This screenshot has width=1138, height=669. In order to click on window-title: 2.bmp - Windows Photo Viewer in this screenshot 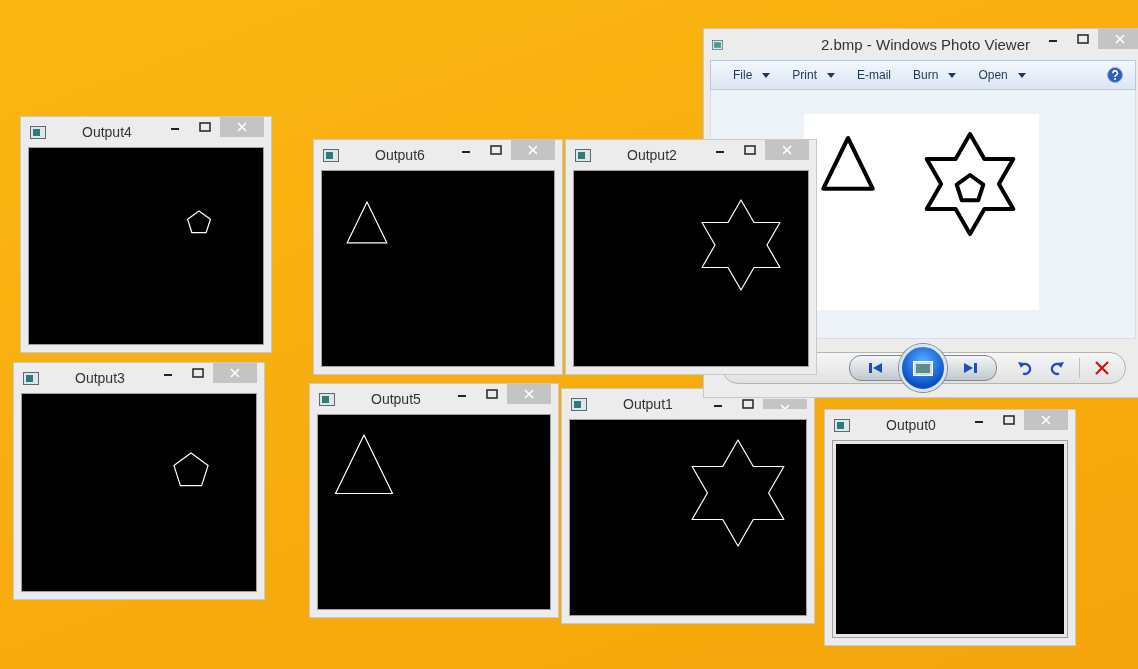, I will do `click(925, 44)`.